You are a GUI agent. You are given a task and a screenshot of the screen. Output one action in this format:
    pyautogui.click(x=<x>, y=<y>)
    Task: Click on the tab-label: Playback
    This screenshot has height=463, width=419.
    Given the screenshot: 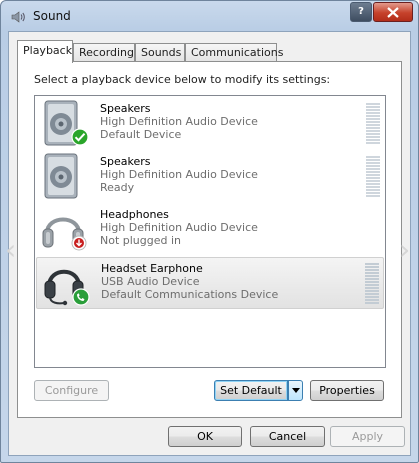 What is the action you would take?
    pyautogui.click(x=48, y=50)
    